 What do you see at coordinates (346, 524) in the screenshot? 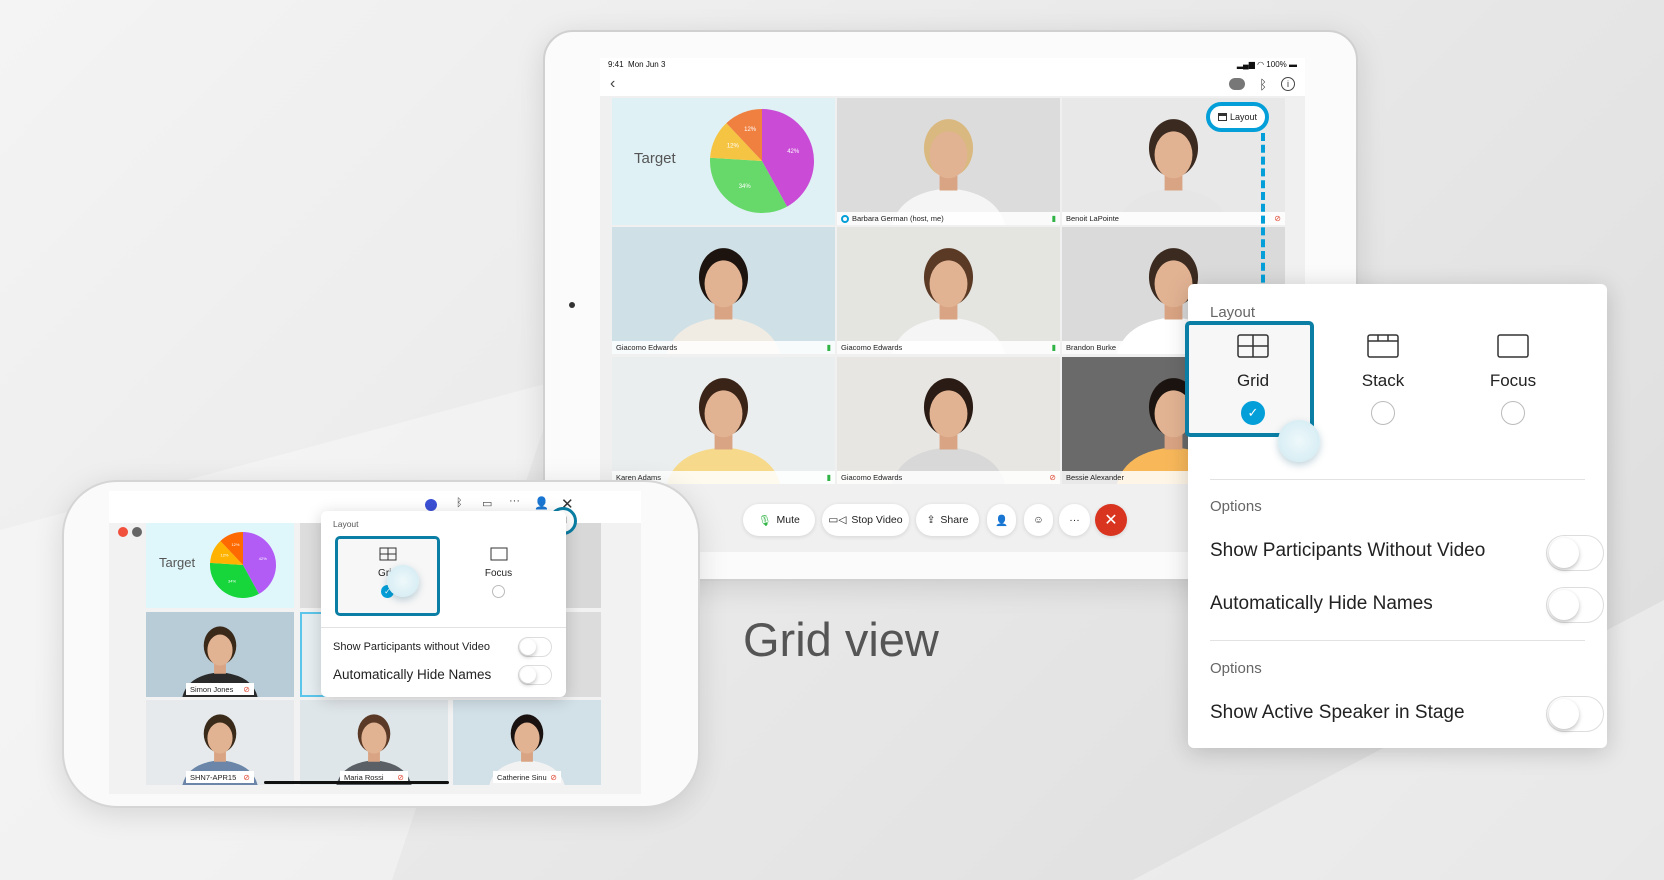
I see `layout-section-label: Layout` at bounding box center [346, 524].